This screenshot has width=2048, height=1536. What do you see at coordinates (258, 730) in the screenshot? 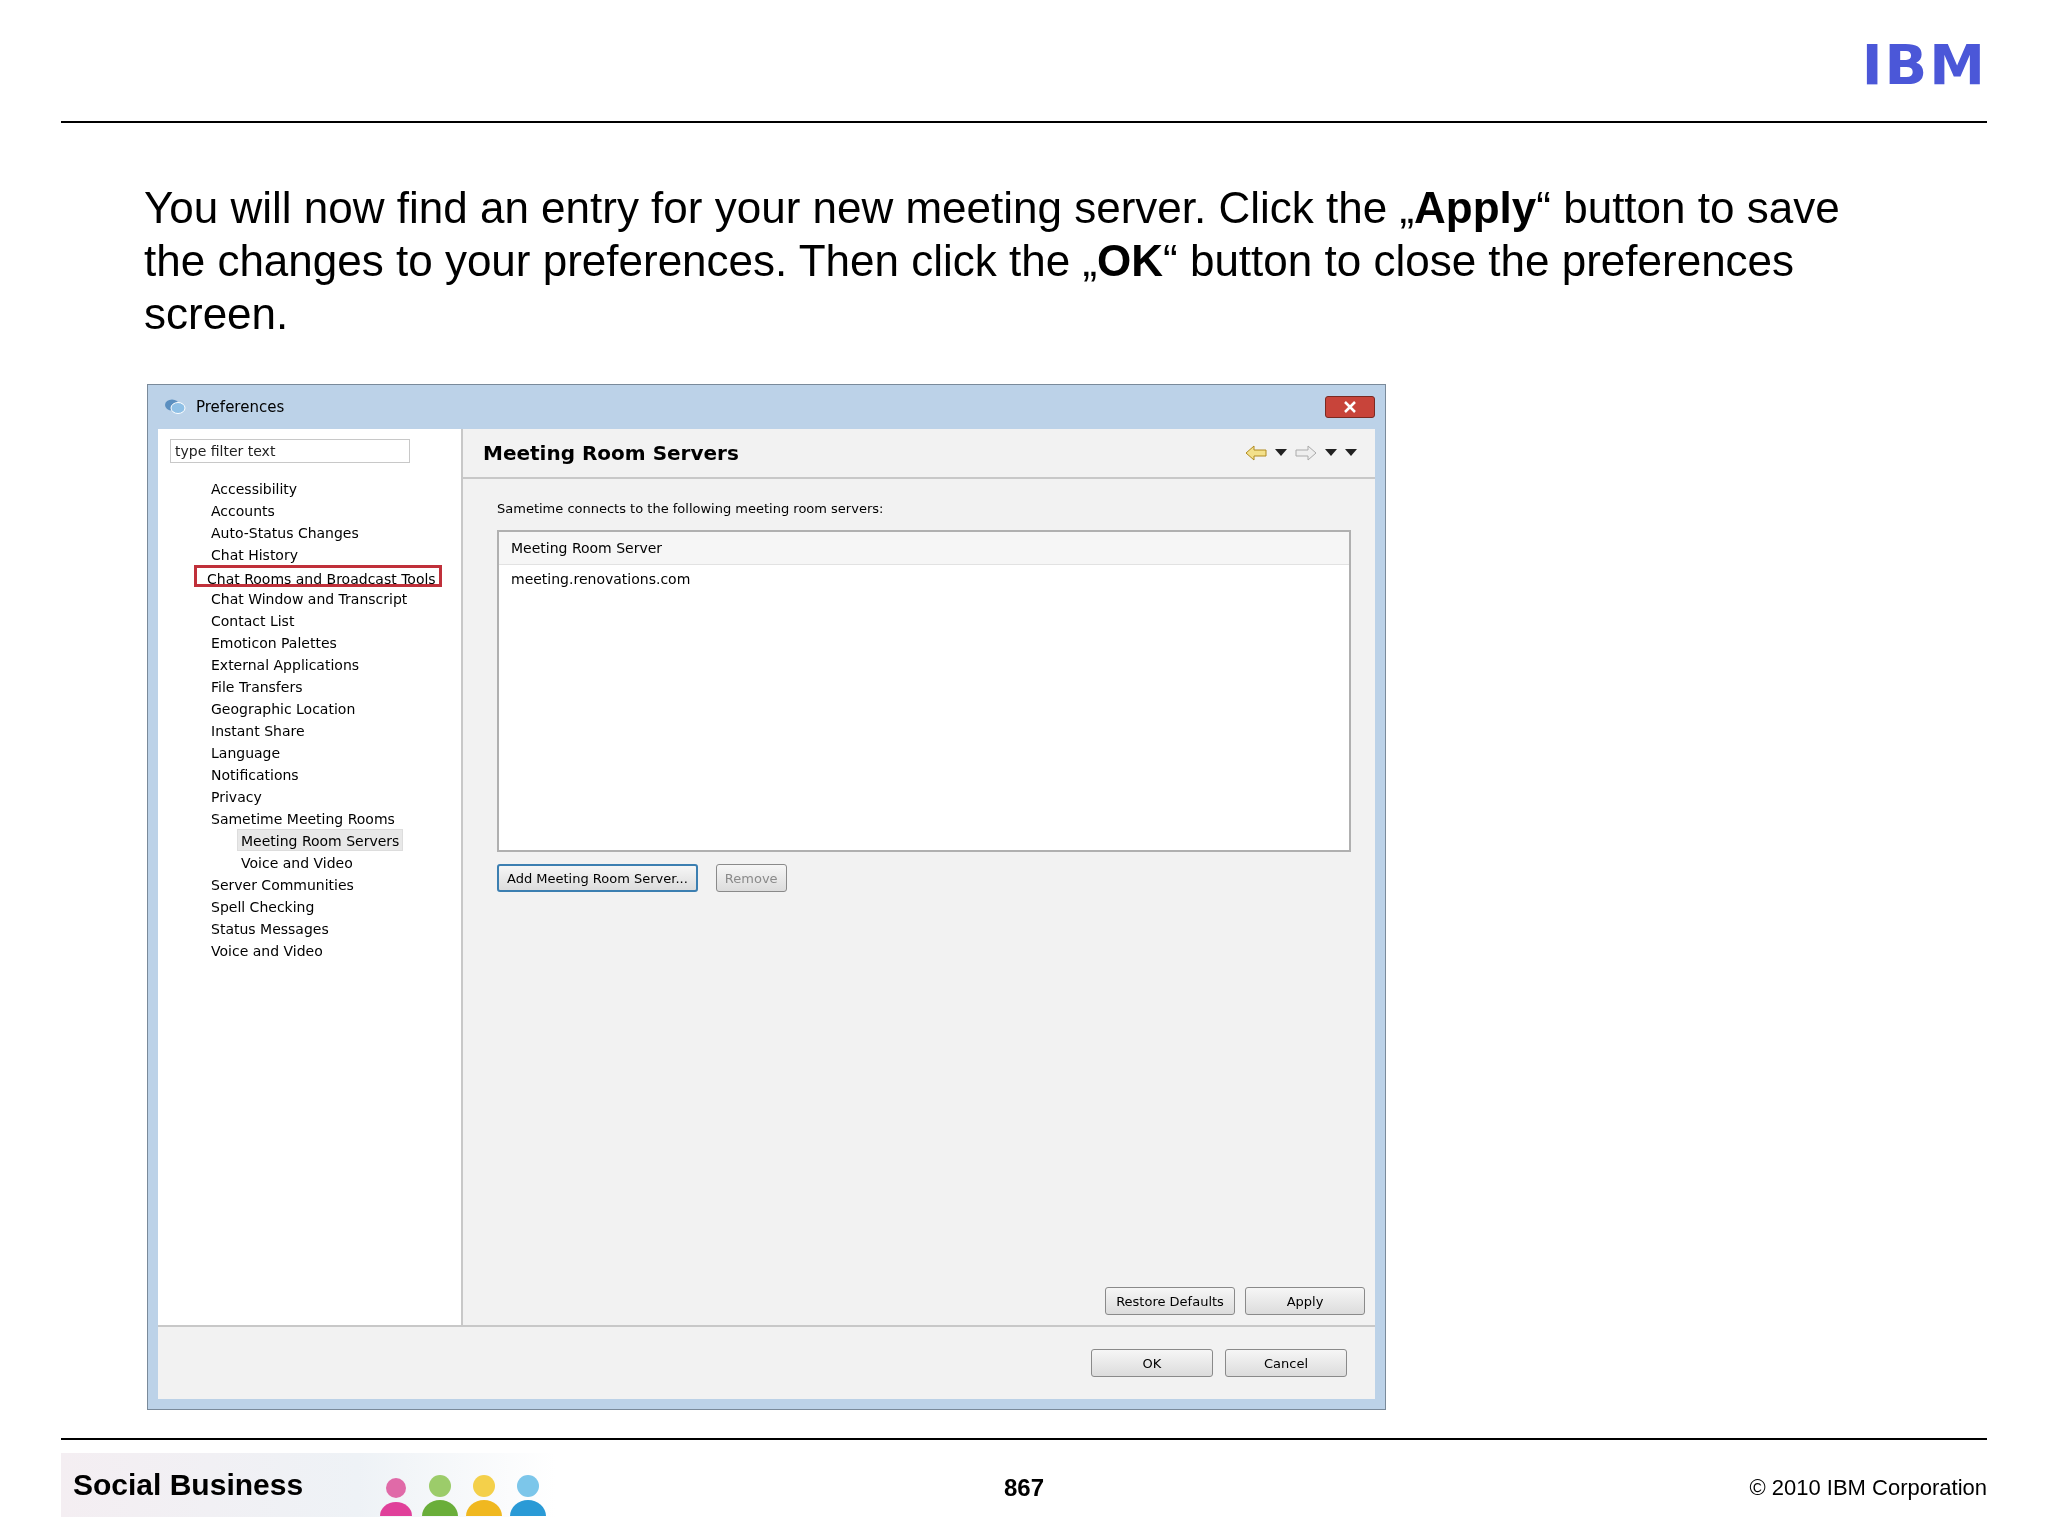
I see `tree-item: Instant Share` at bounding box center [258, 730].